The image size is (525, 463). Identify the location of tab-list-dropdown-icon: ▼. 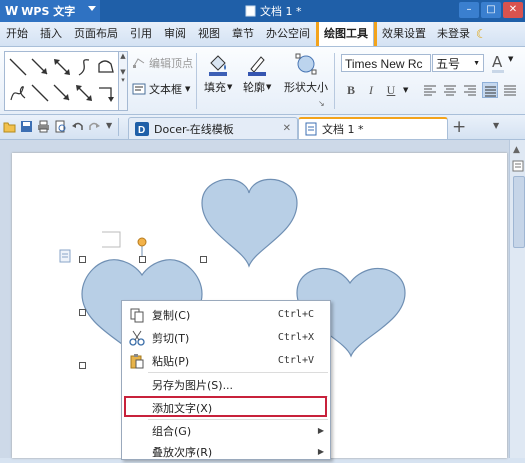
(496, 125).